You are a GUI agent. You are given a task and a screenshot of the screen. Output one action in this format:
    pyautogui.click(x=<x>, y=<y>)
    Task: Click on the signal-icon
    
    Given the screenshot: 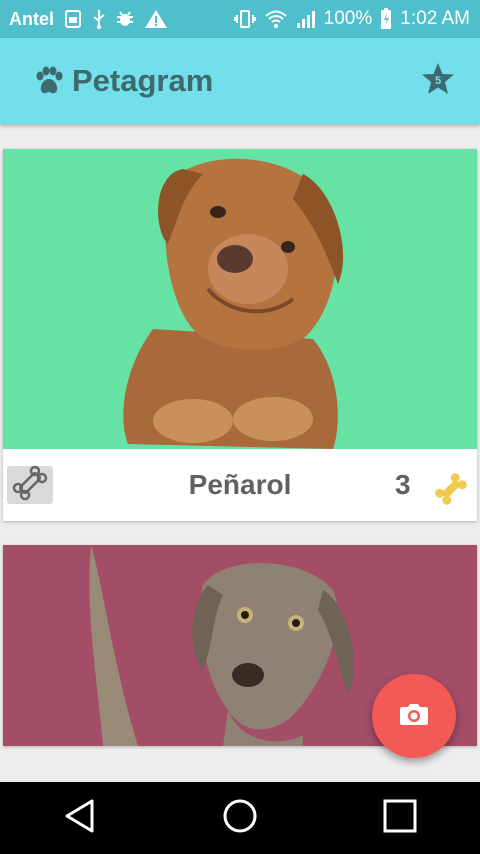 What is the action you would take?
    pyautogui.click(x=306, y=19)
    